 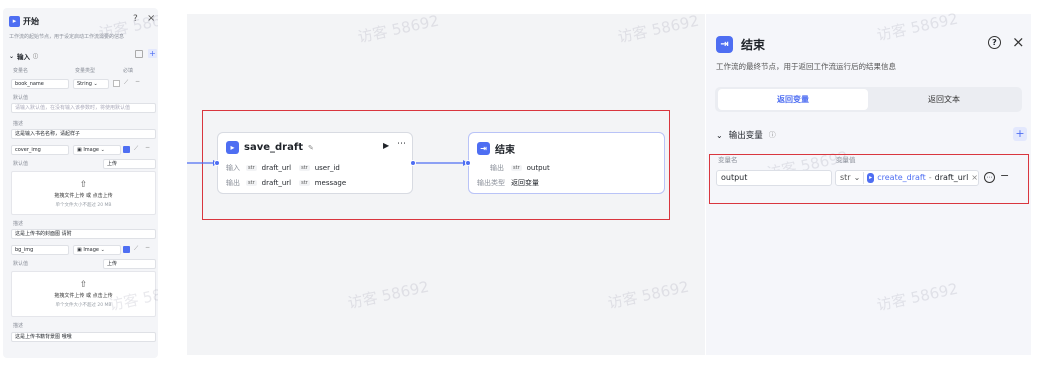 I want to click on output-type-row: 输出类型 返回变量, so click(x=508, y=183).